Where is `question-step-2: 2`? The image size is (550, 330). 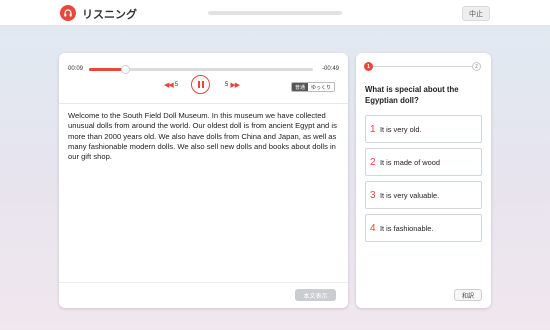 question-step-2: 2 is located at coordinates (476, 66).